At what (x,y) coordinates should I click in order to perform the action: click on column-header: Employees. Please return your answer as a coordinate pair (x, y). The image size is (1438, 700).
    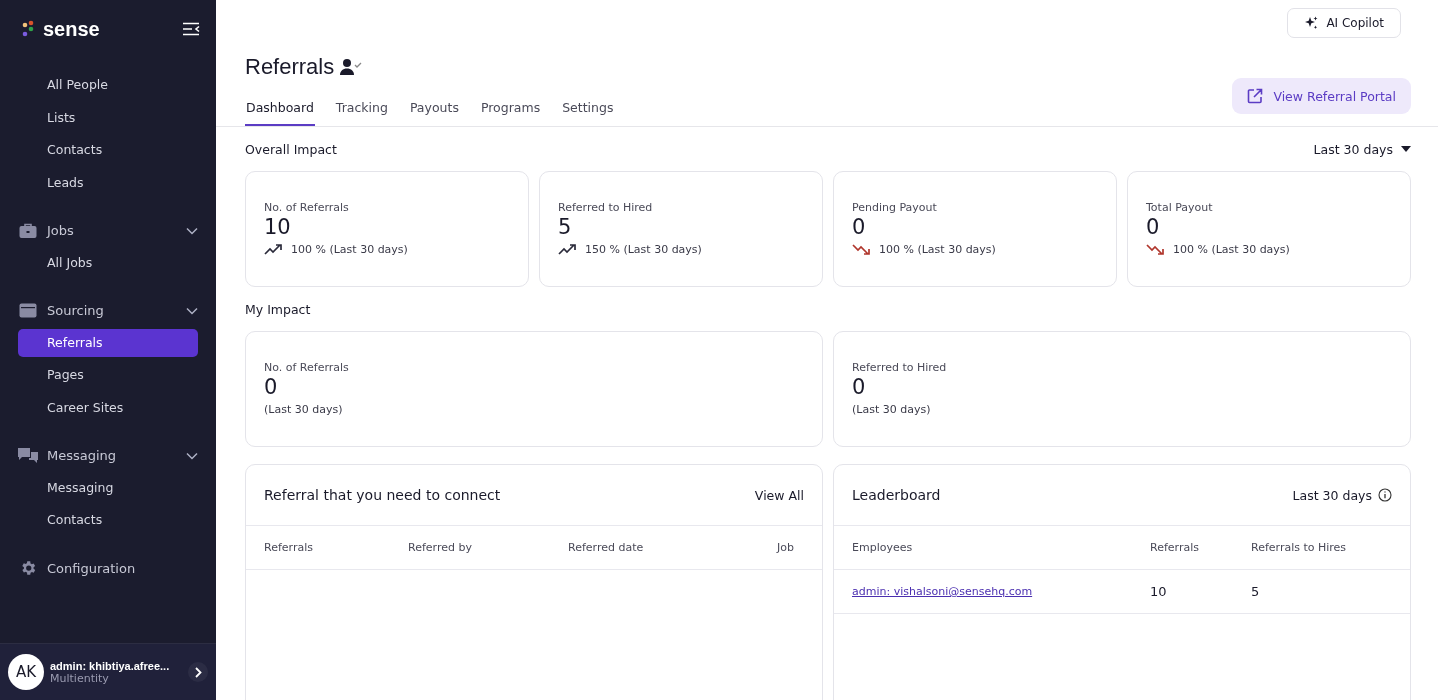
    Looking at the image, I should click on (883, 547).